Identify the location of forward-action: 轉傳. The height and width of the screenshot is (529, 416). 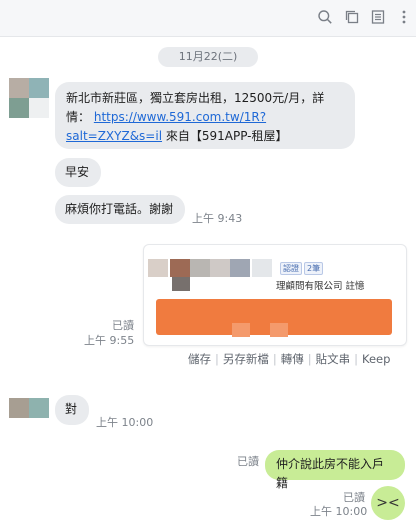
(292, 359).